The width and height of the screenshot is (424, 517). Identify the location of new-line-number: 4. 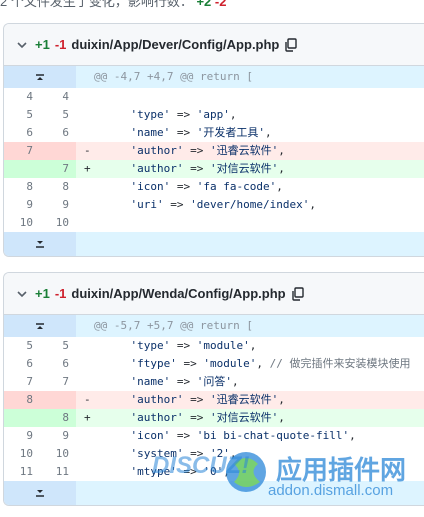
(58, 97).